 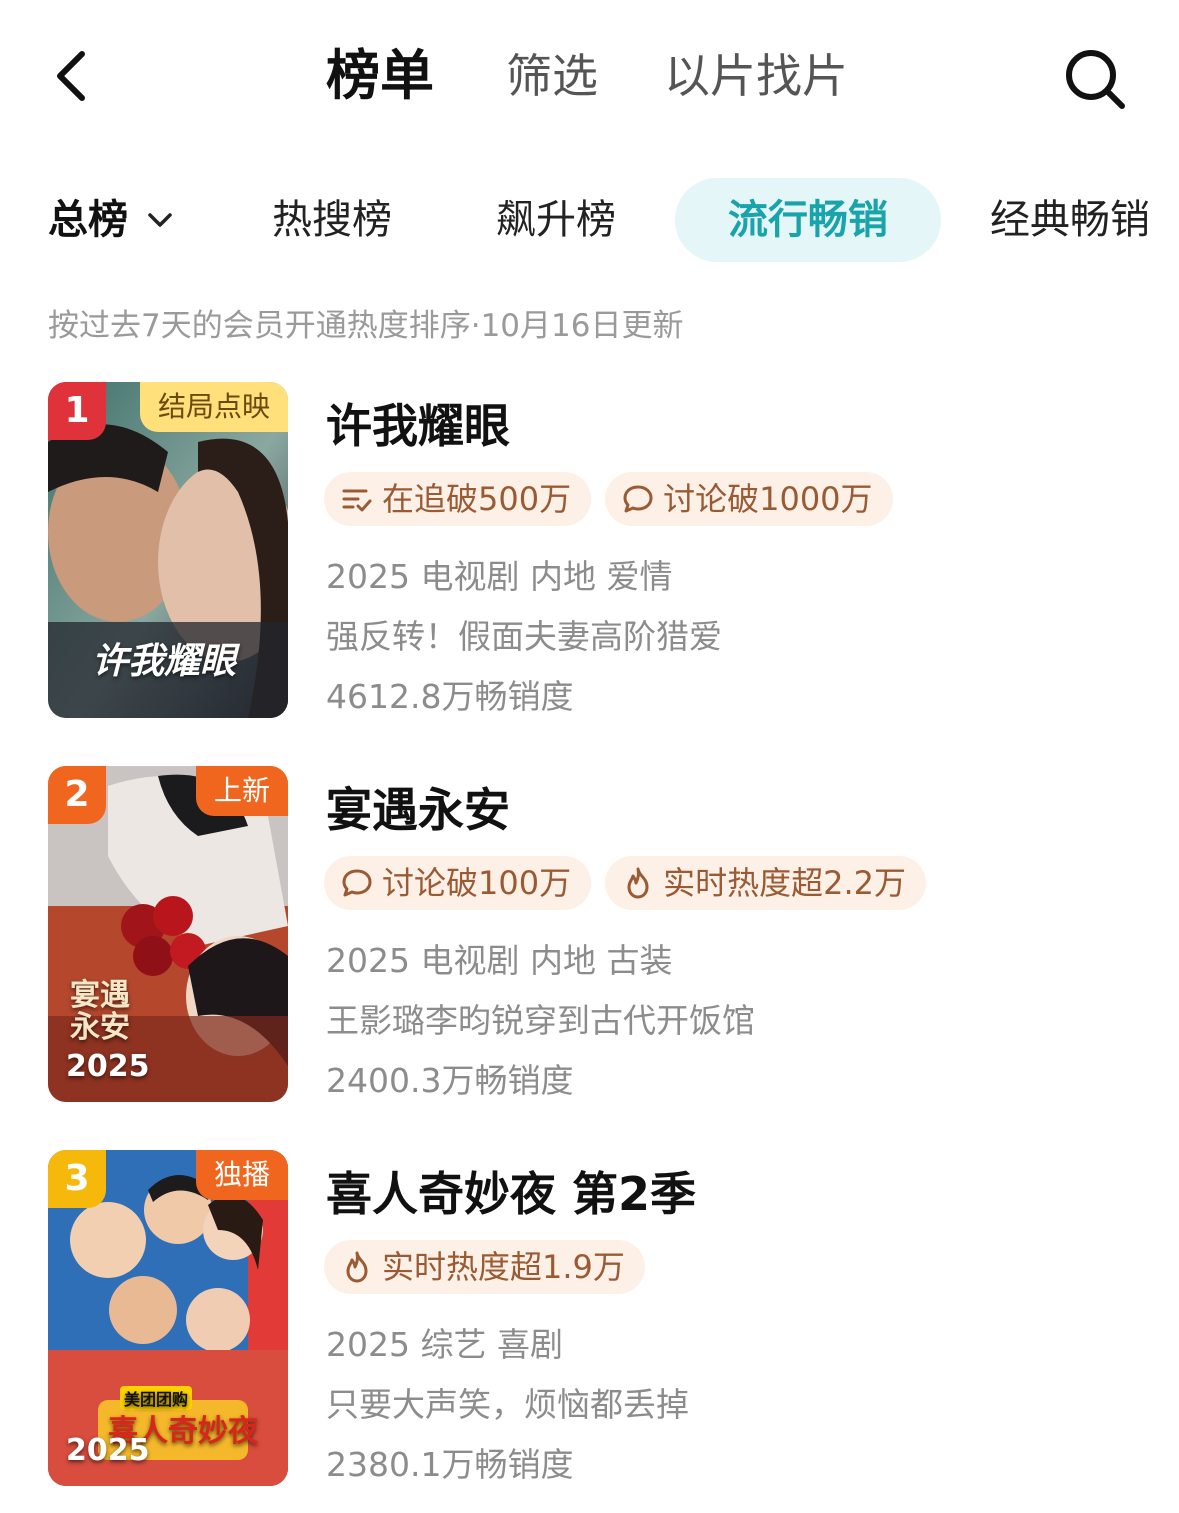 What do you see at coordinates (88, 220) in the screenshot?
I see `category-label: 总榜` at bounding box center [88, 220].